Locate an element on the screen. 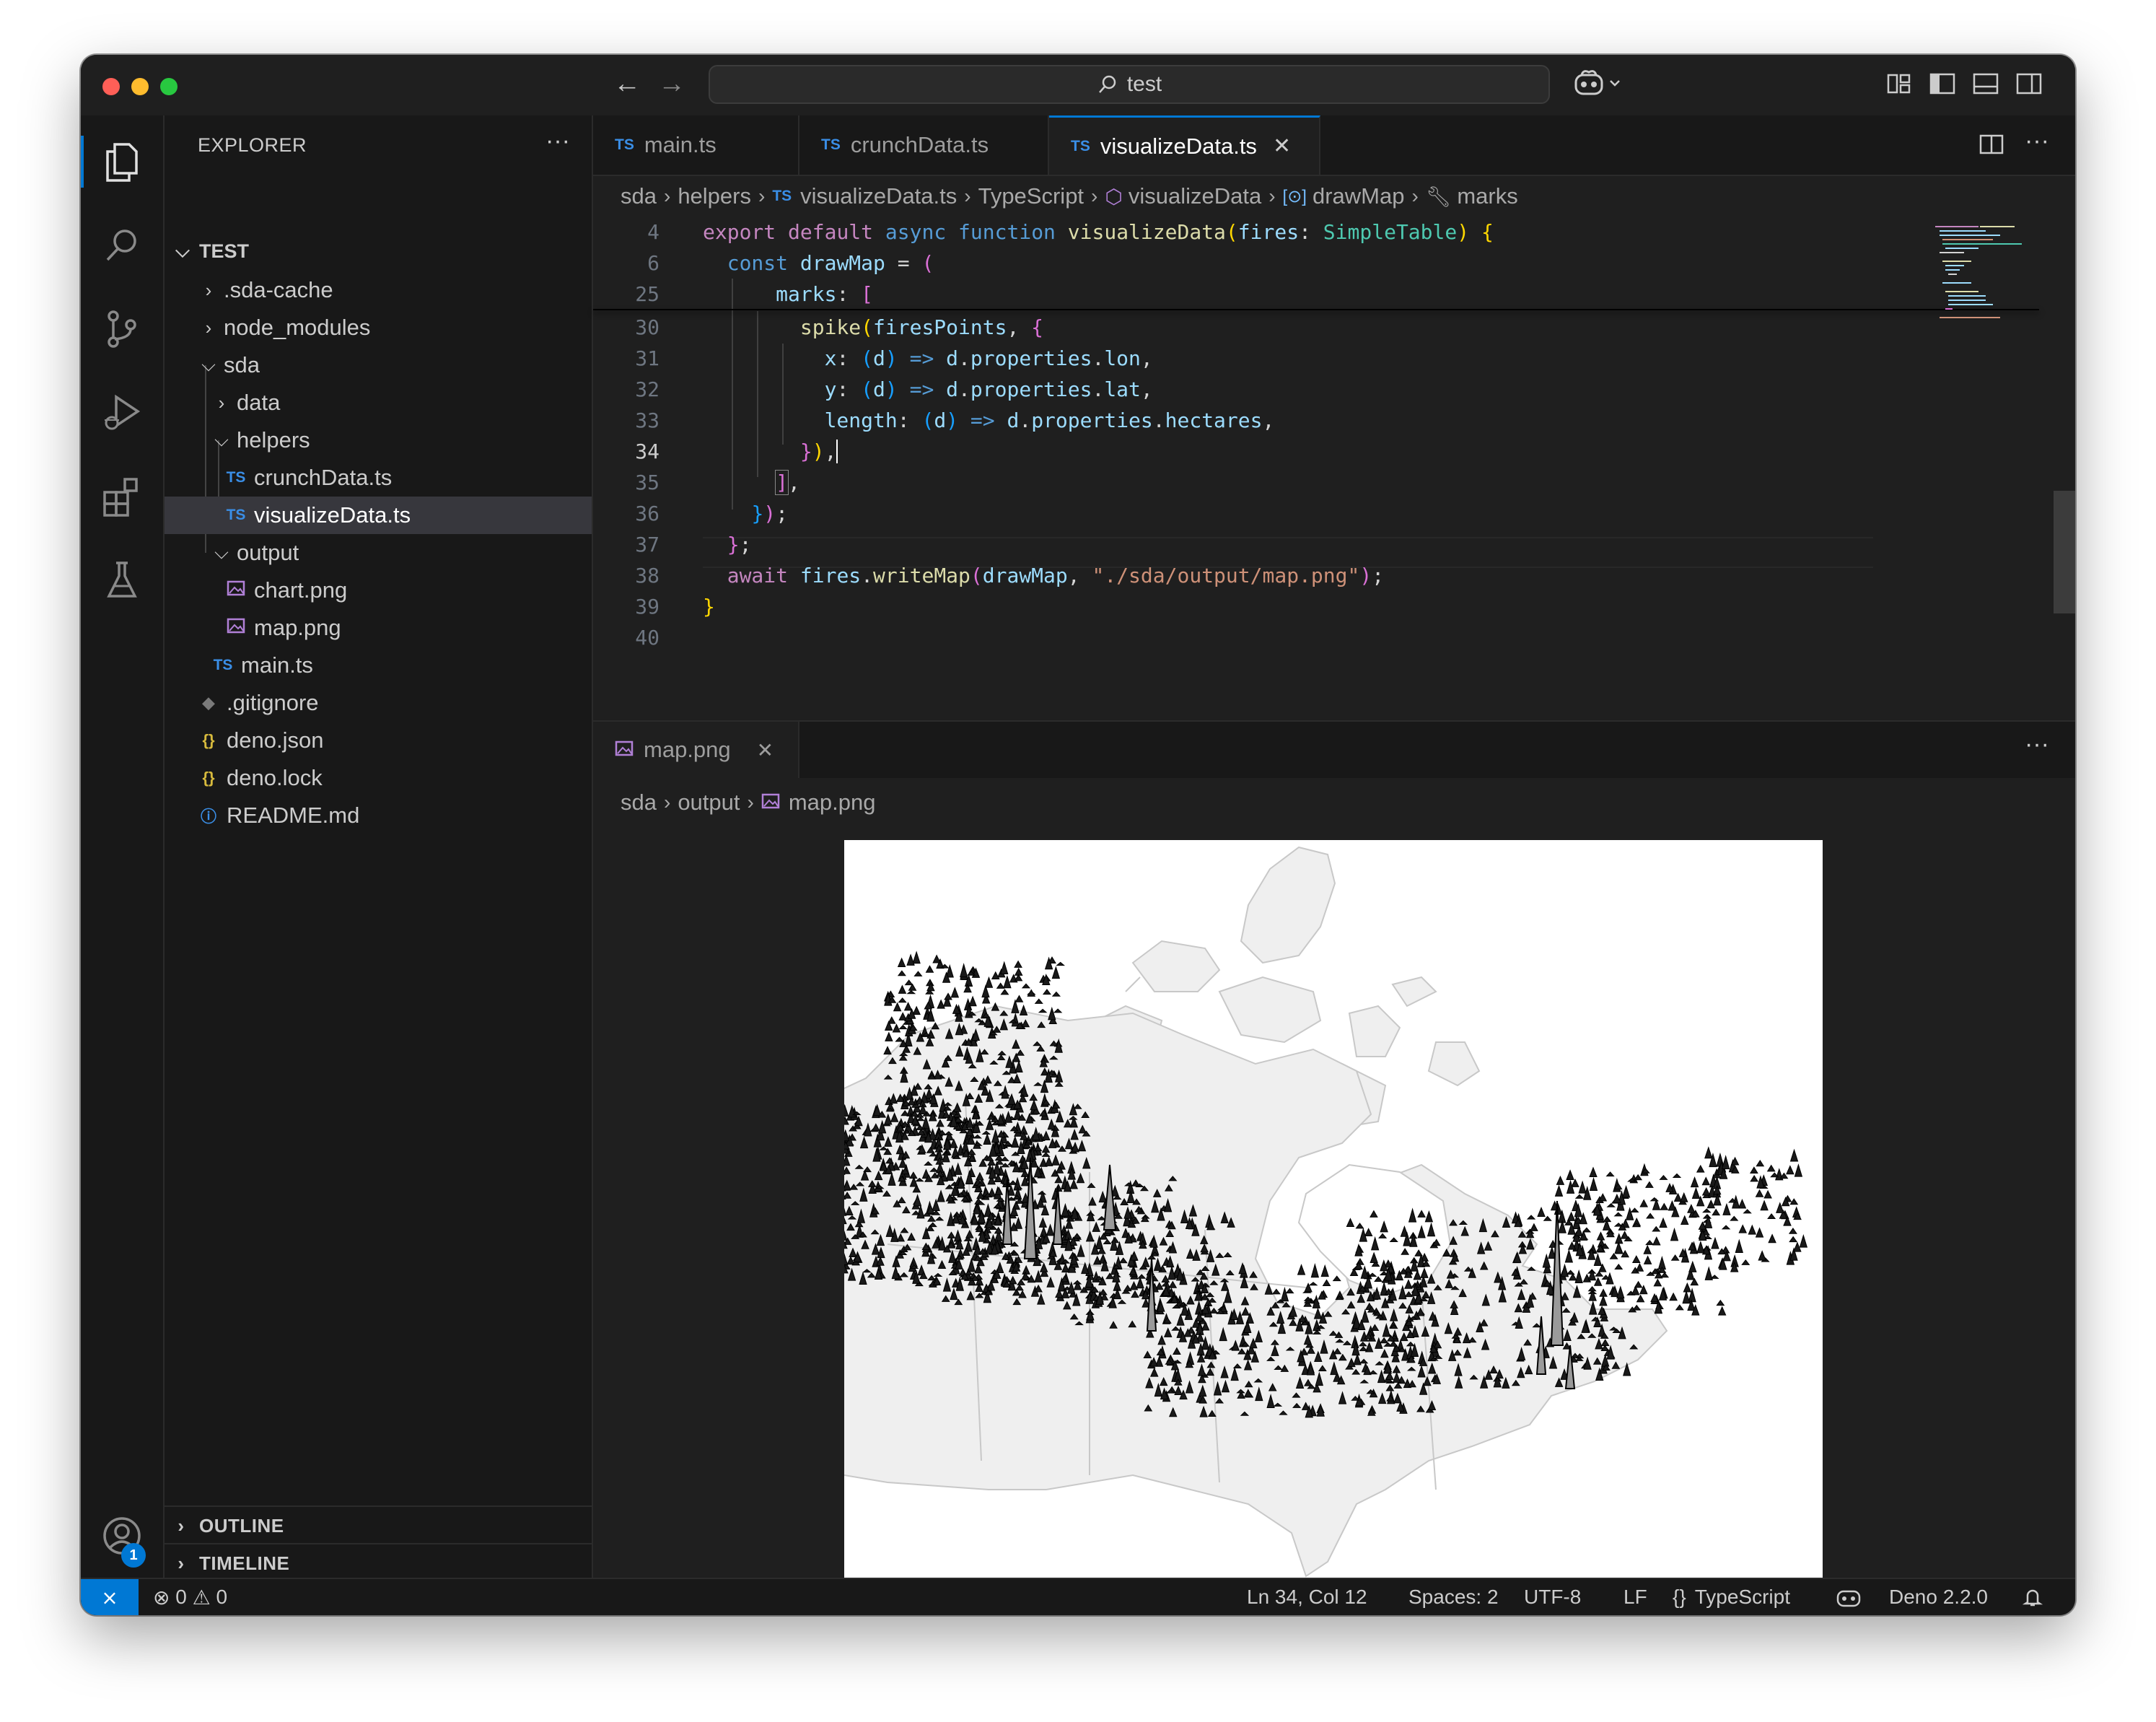 The height and width of the screenshot is (1722, 2156). tree-item-sda: ⌵ sda is located at coordinates (378, 365).